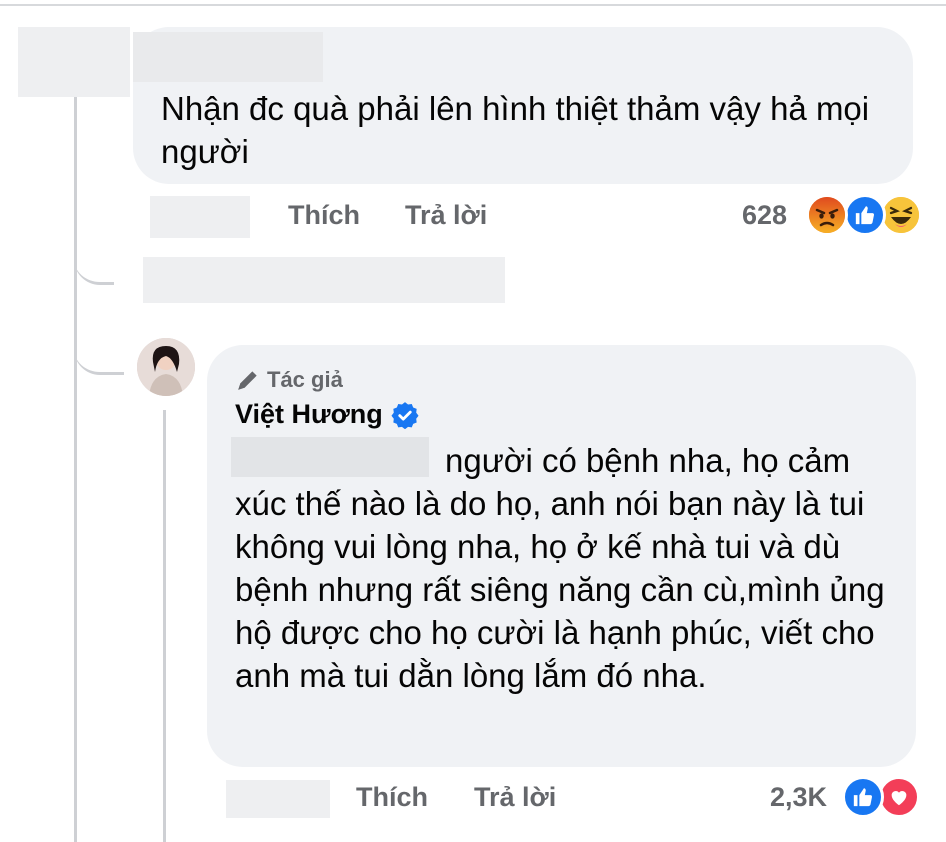  Describe the element at coordinates (164, 626) in the screenshot. I see `thread-line-reply` at that location.